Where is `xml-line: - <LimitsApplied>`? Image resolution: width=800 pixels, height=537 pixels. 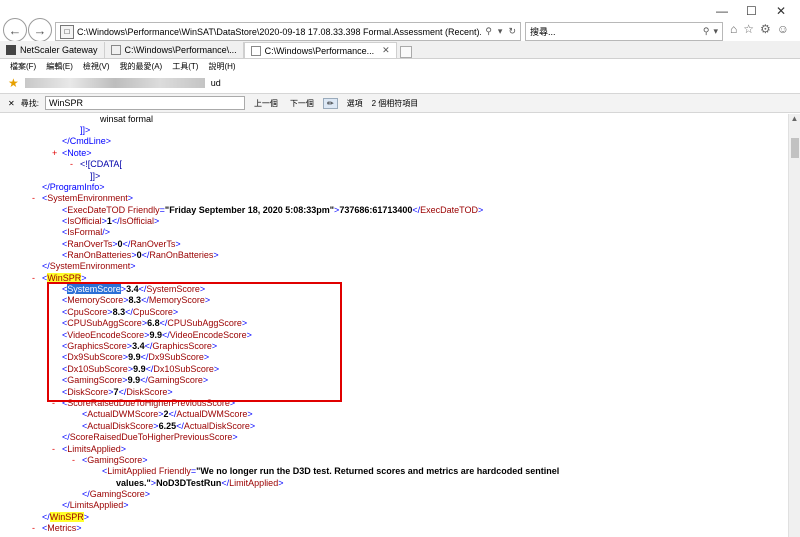
xml-line: - <LimitsApplied> is located at coordinates (89, 449).